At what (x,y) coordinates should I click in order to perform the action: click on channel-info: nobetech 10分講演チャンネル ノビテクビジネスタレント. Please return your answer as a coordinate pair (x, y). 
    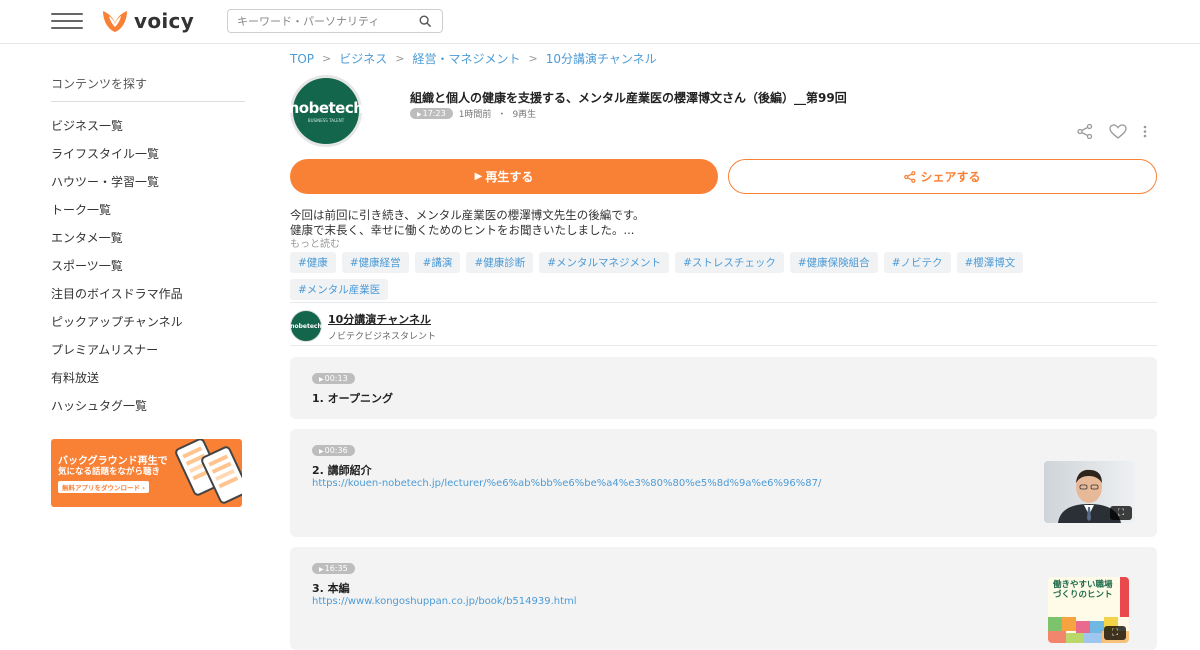
    Looking at the image, I should click on (363, 326).